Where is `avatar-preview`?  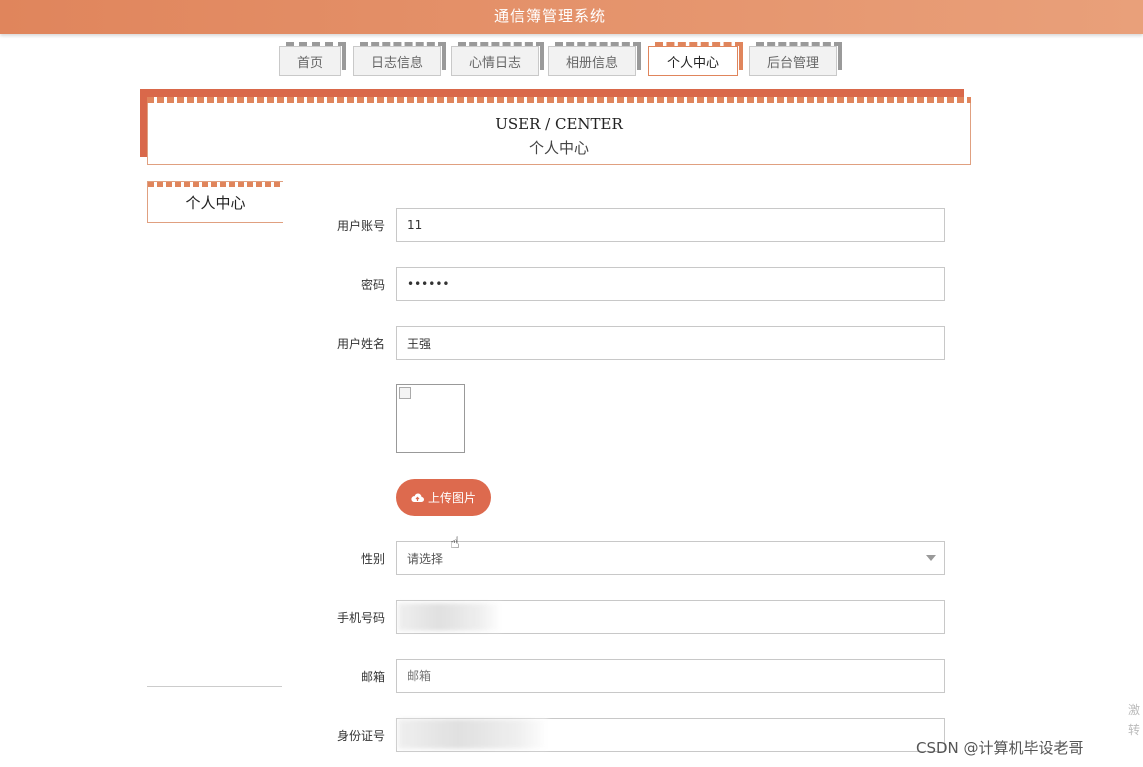
avatar-preview is located at coordinates (430, 418).